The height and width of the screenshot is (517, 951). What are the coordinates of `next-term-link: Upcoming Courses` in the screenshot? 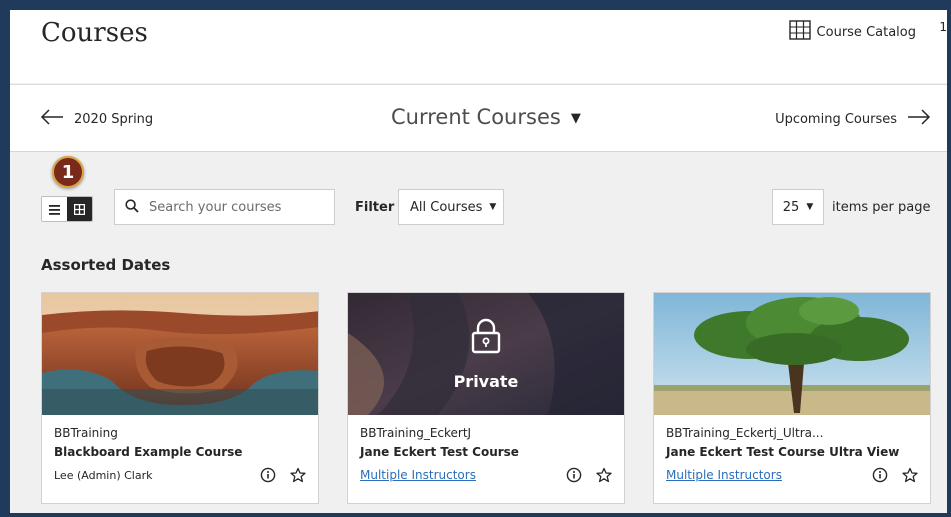 It's located at (853, 119).